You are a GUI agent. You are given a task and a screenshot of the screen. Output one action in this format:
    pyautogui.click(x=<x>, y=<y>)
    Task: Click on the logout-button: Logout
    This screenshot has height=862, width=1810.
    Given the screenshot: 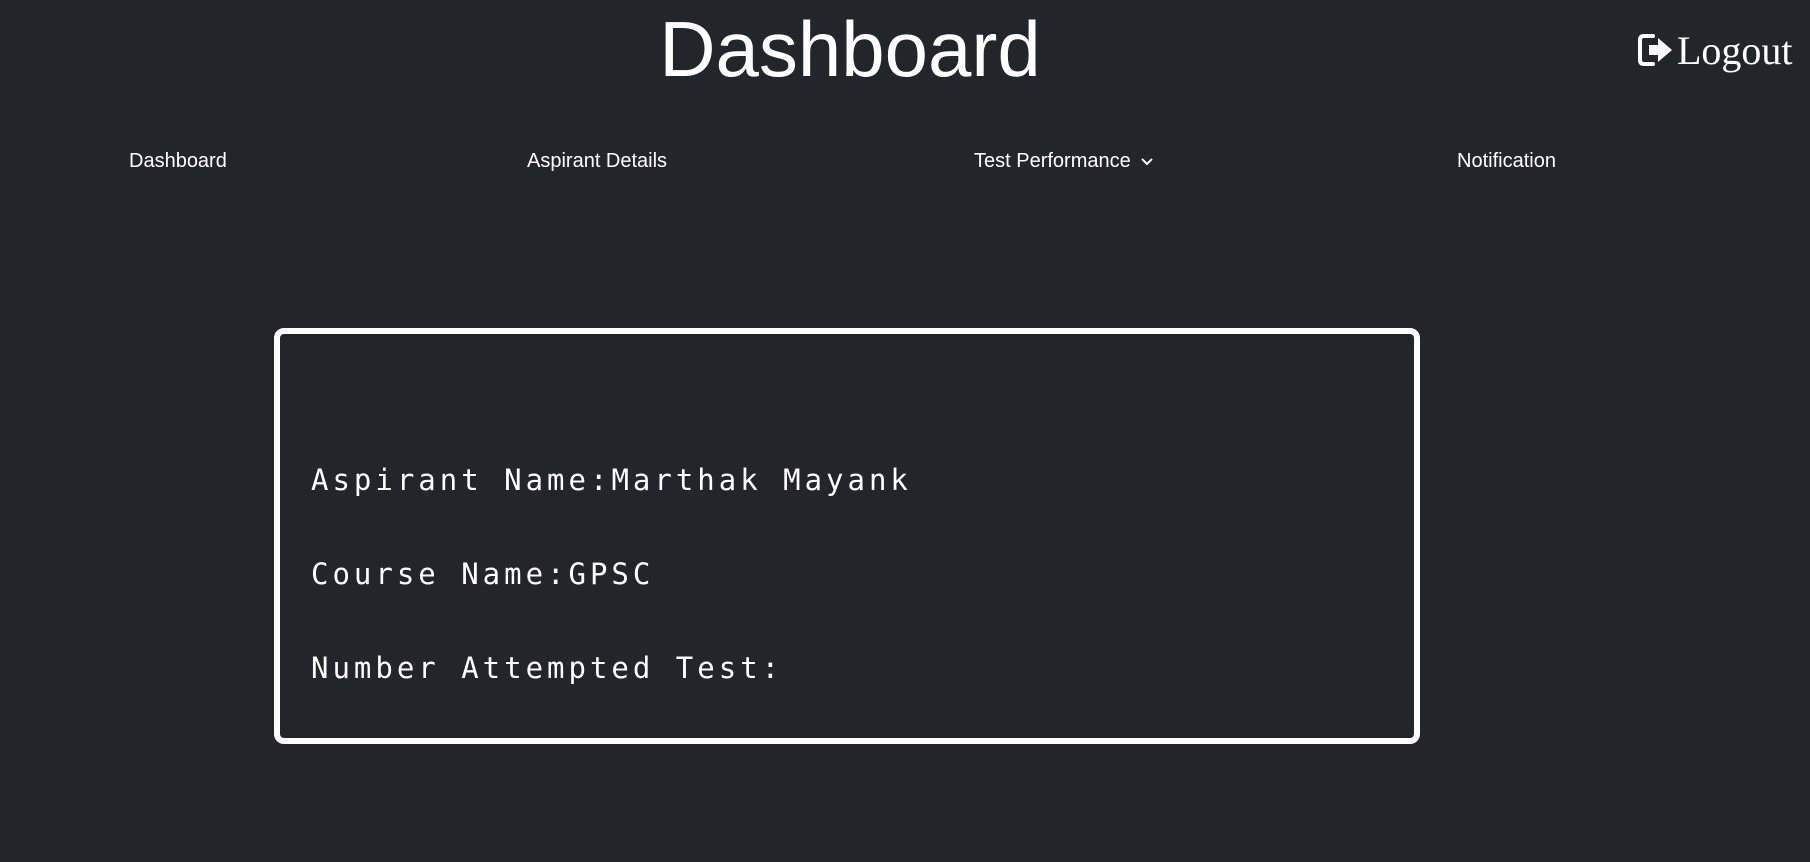 What is the action you would take?
    pyautogui.click(x=1715, y=50)
    